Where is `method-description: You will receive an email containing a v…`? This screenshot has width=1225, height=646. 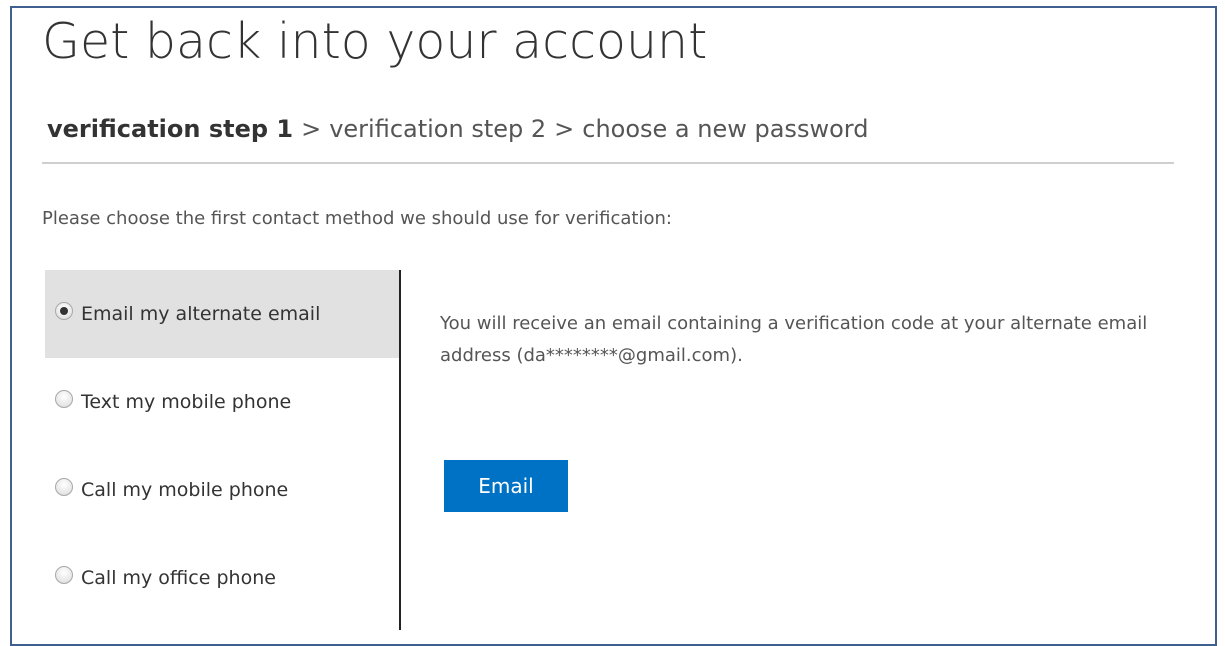 method-description: You will receive an email containing a v… is located at coordinates (794, 339).